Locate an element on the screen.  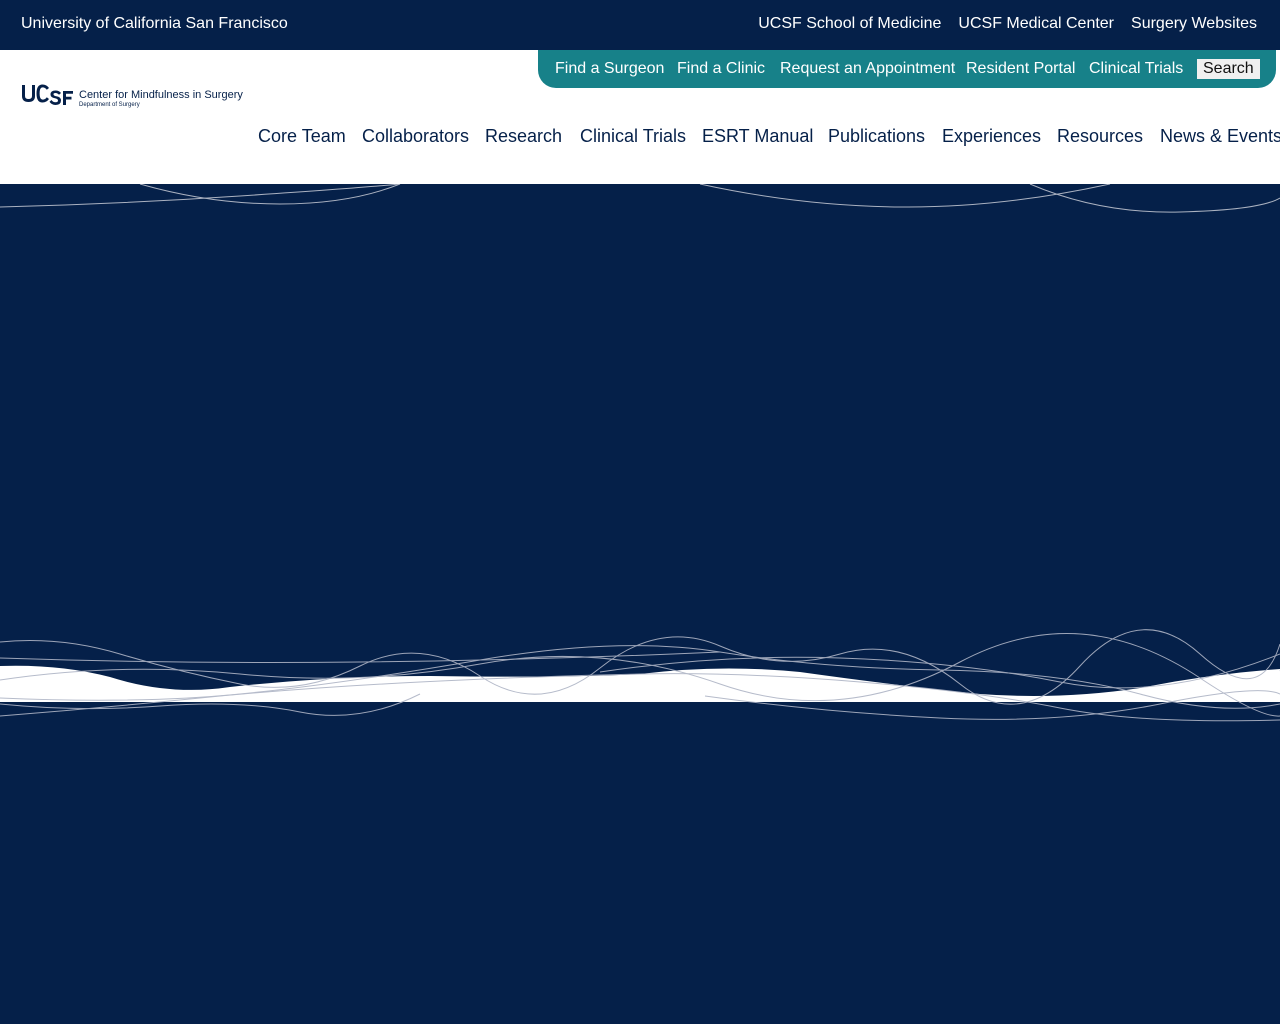
nav-news-events: News & Events is located at coordinates (1220, 136).